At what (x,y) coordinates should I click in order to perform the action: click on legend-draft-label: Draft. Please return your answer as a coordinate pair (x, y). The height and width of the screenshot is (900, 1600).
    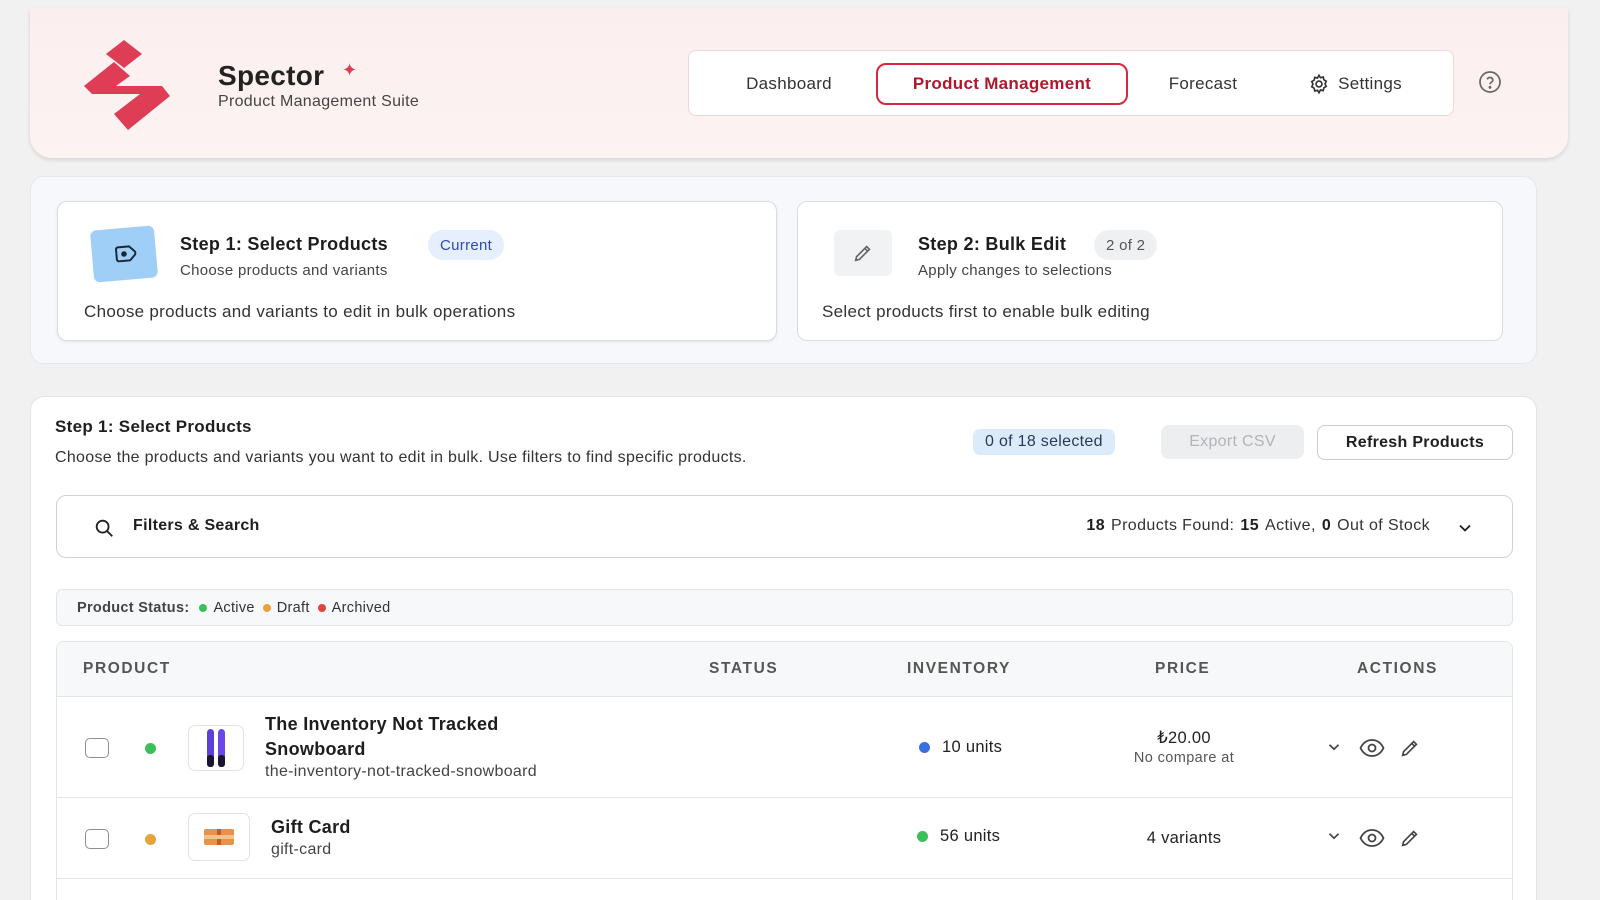
    Looking at the image, I should click on (293, 607).